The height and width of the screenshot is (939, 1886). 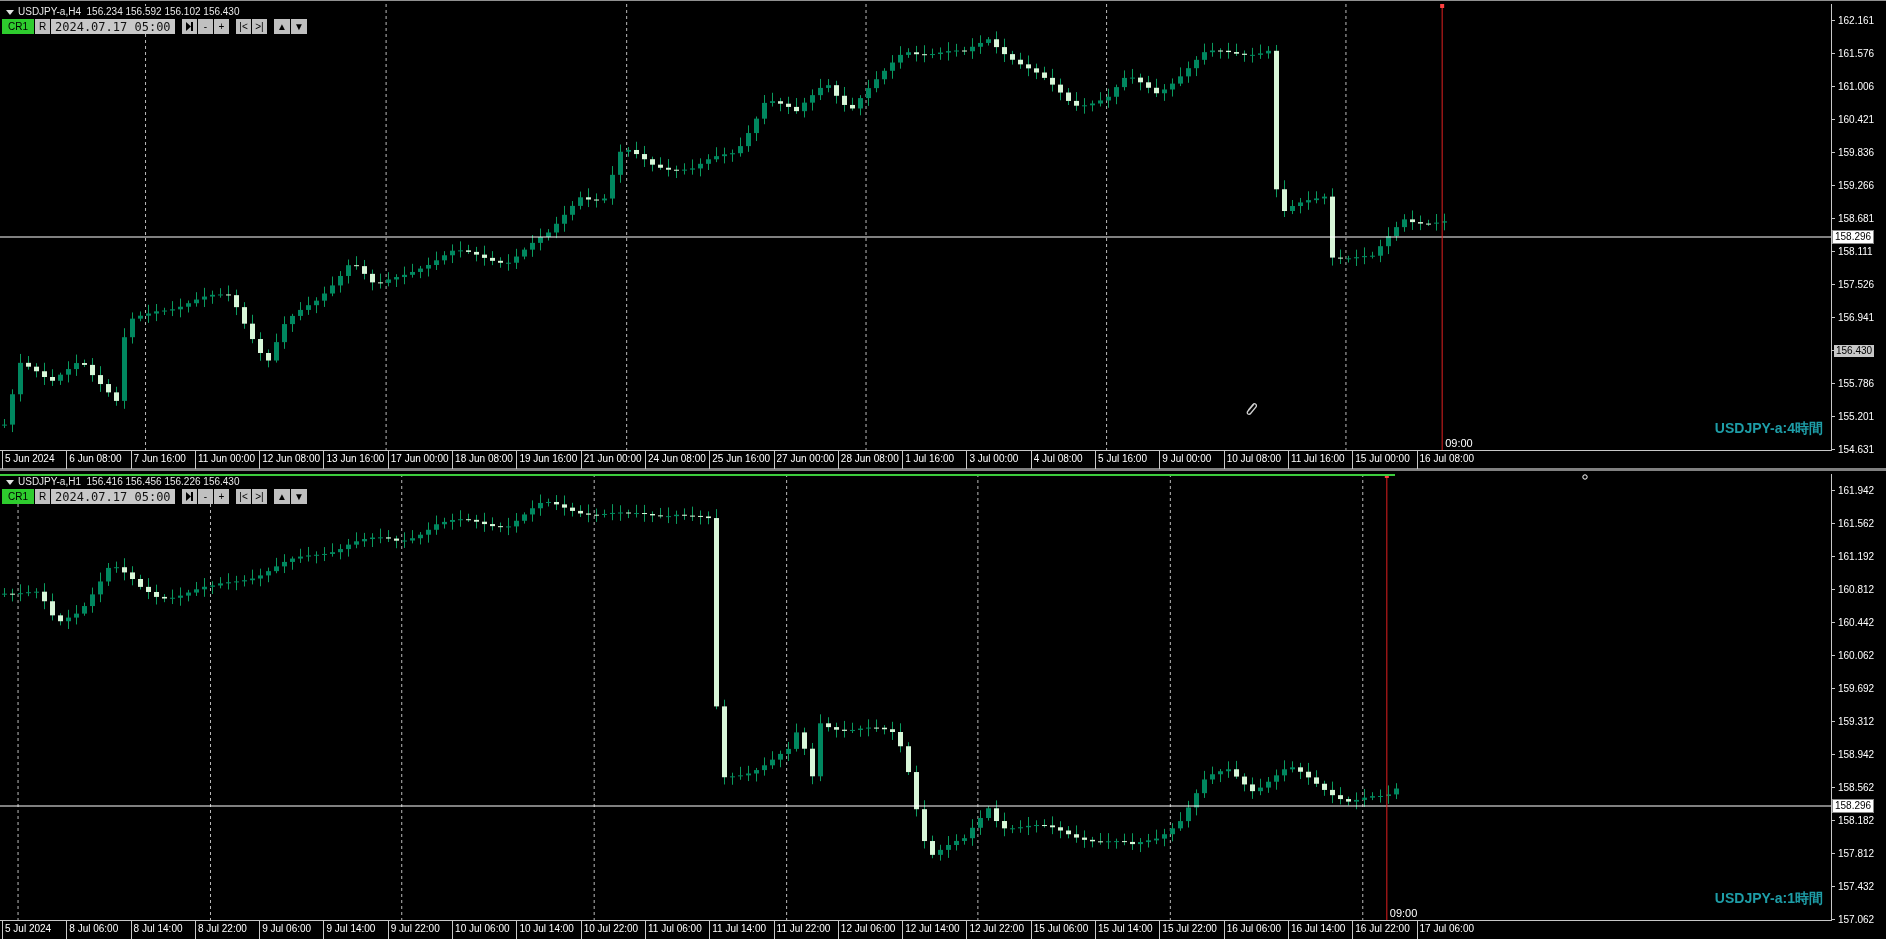 What do you see at coordinates (677, 460) in the screenshot?
I see `time-axis-label: 24 Jun 08:00` at bounding box center [677, 460].